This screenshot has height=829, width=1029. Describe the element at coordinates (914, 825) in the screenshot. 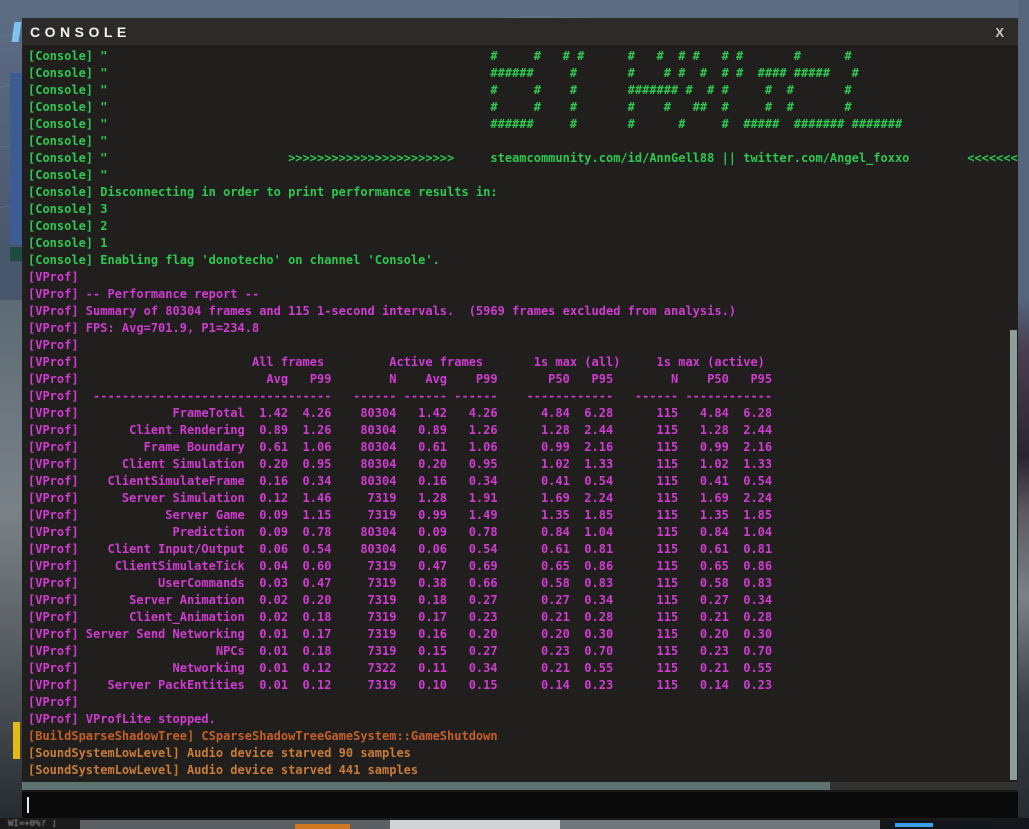

I see `hud-progress-bar` at that location.